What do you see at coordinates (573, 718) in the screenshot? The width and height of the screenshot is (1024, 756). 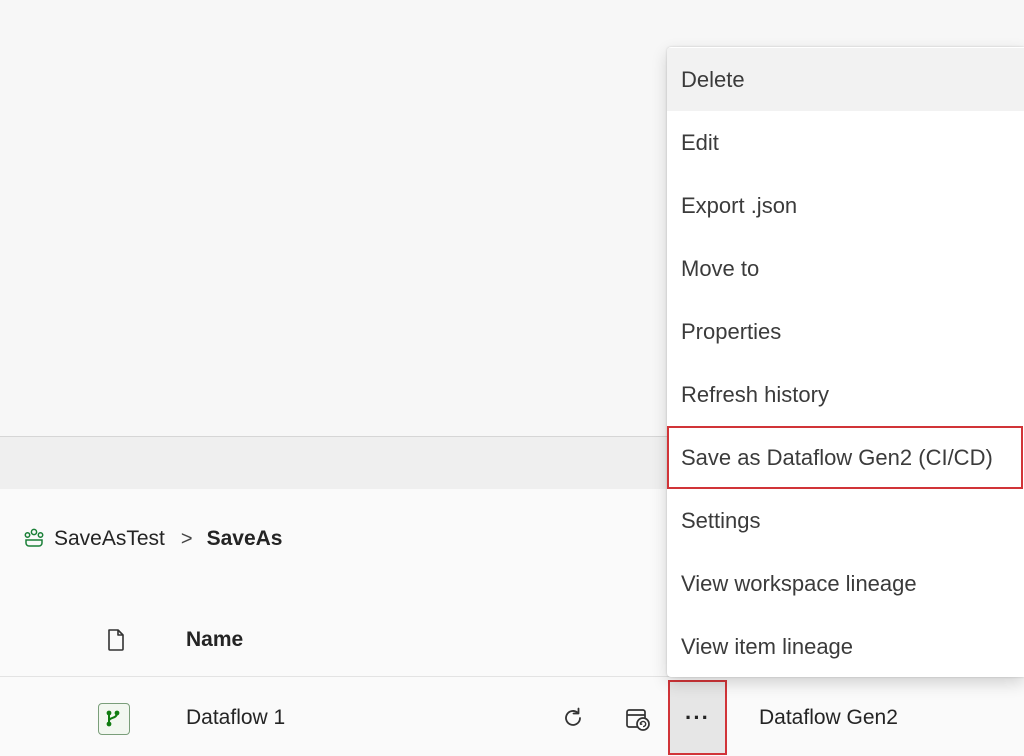 I see `refresh-icon` at bounding box center [573, 718].